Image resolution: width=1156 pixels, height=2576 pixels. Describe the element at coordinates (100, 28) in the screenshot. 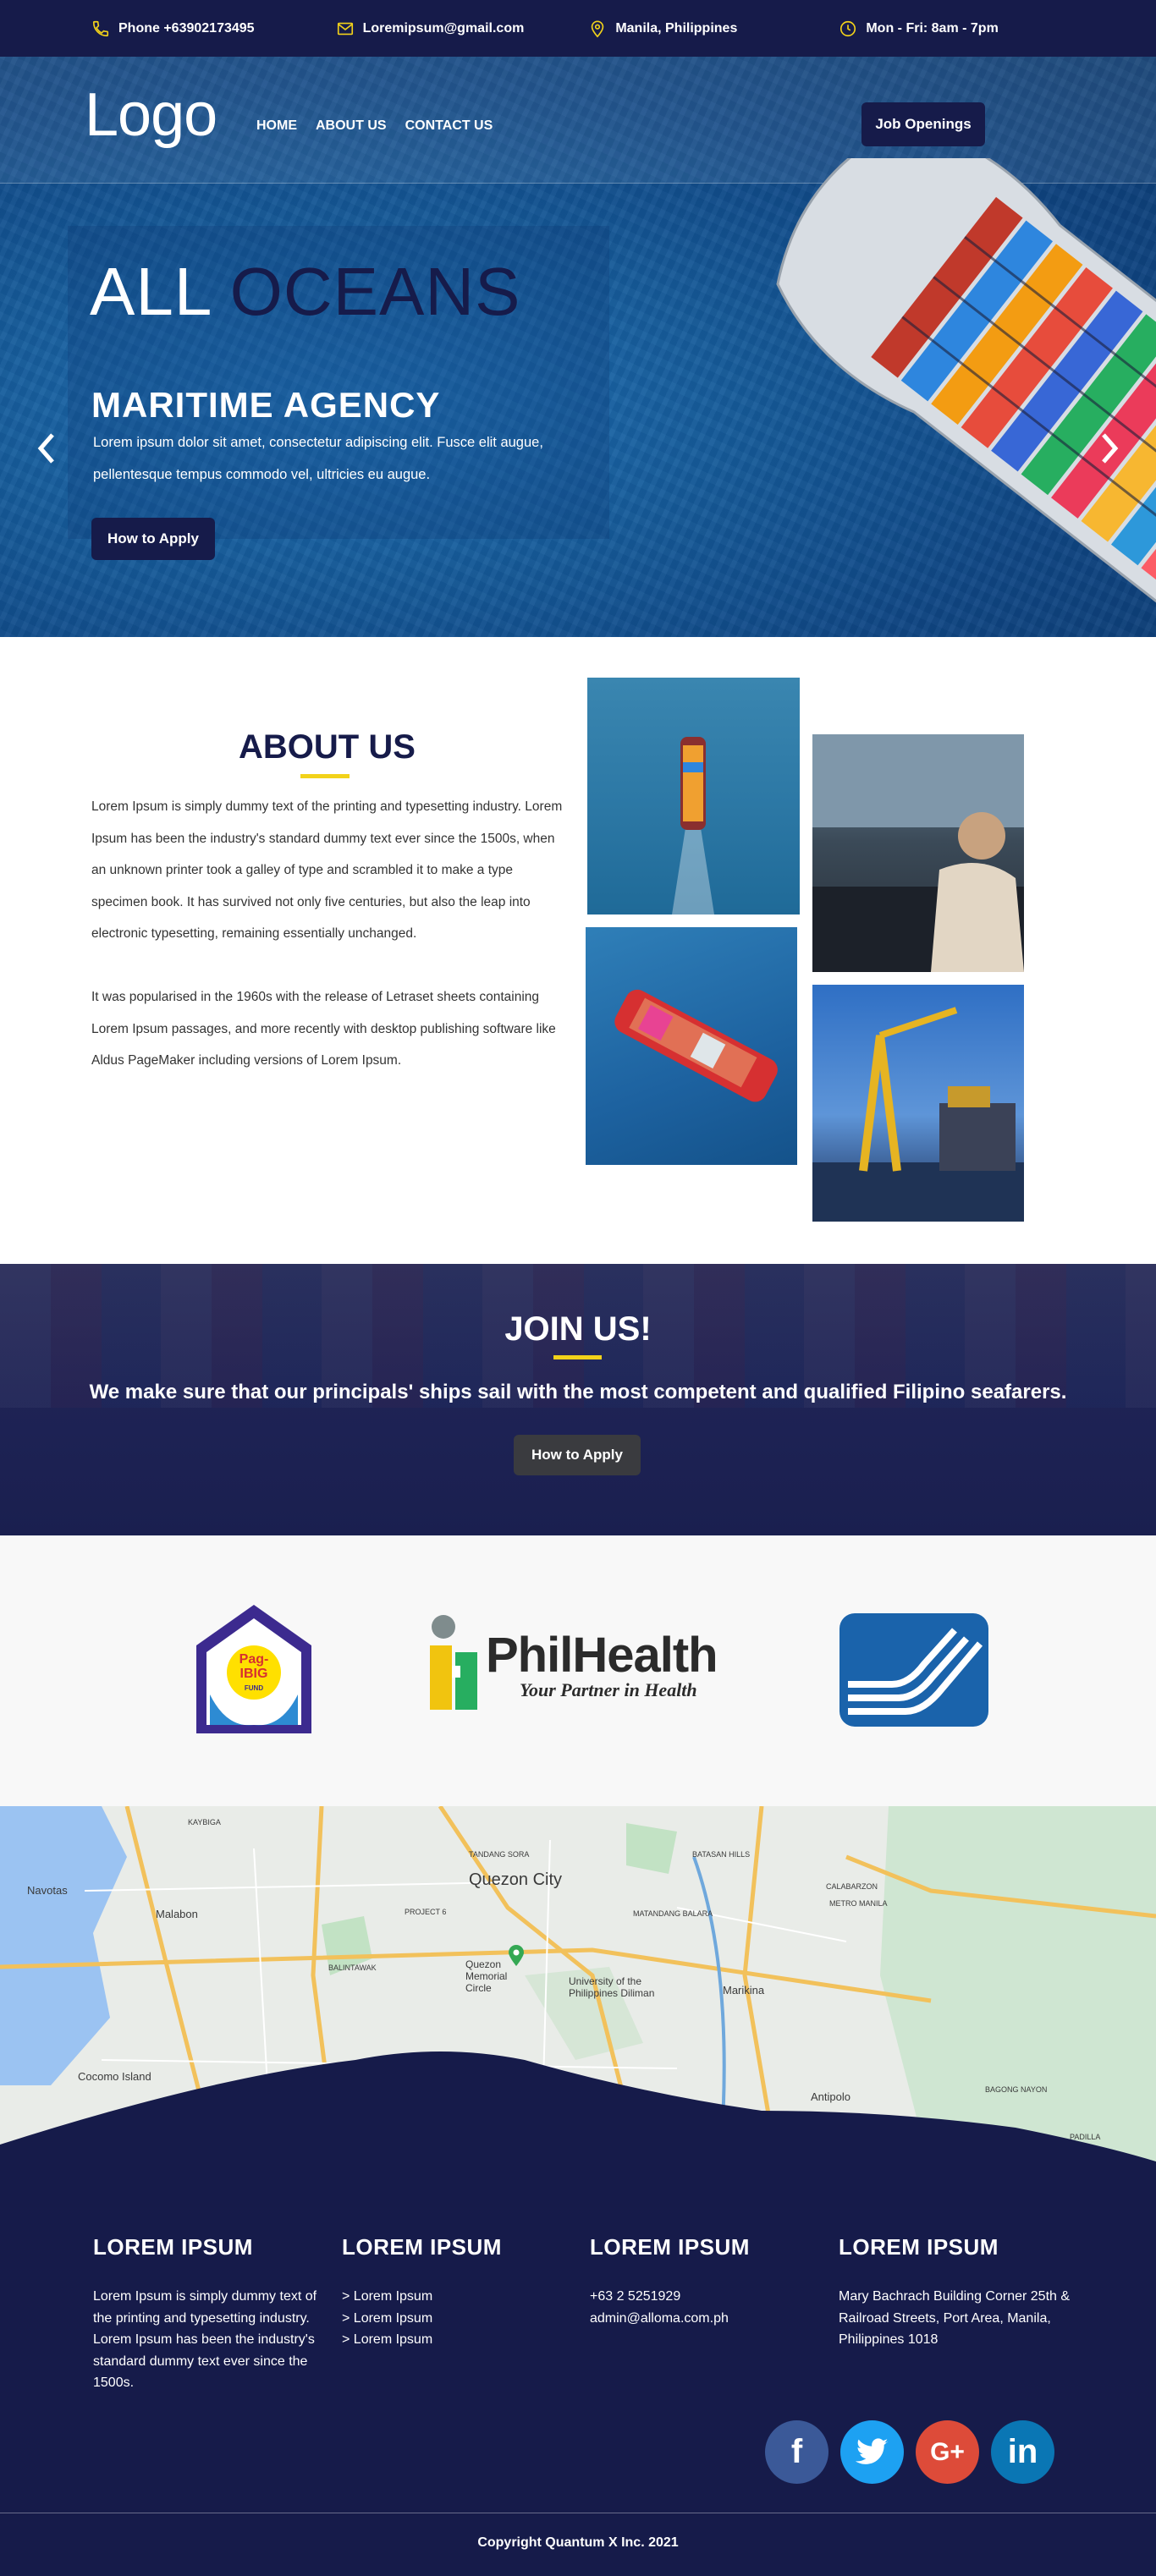

I see `phone-icon` at that location.